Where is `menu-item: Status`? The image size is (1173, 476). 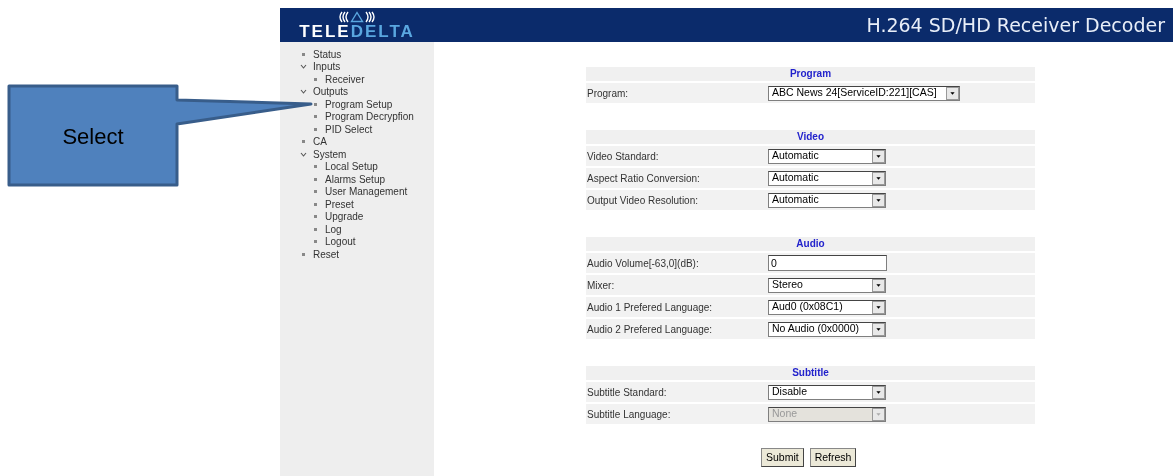
menu-item: Status is located at coordinates (327, 54).